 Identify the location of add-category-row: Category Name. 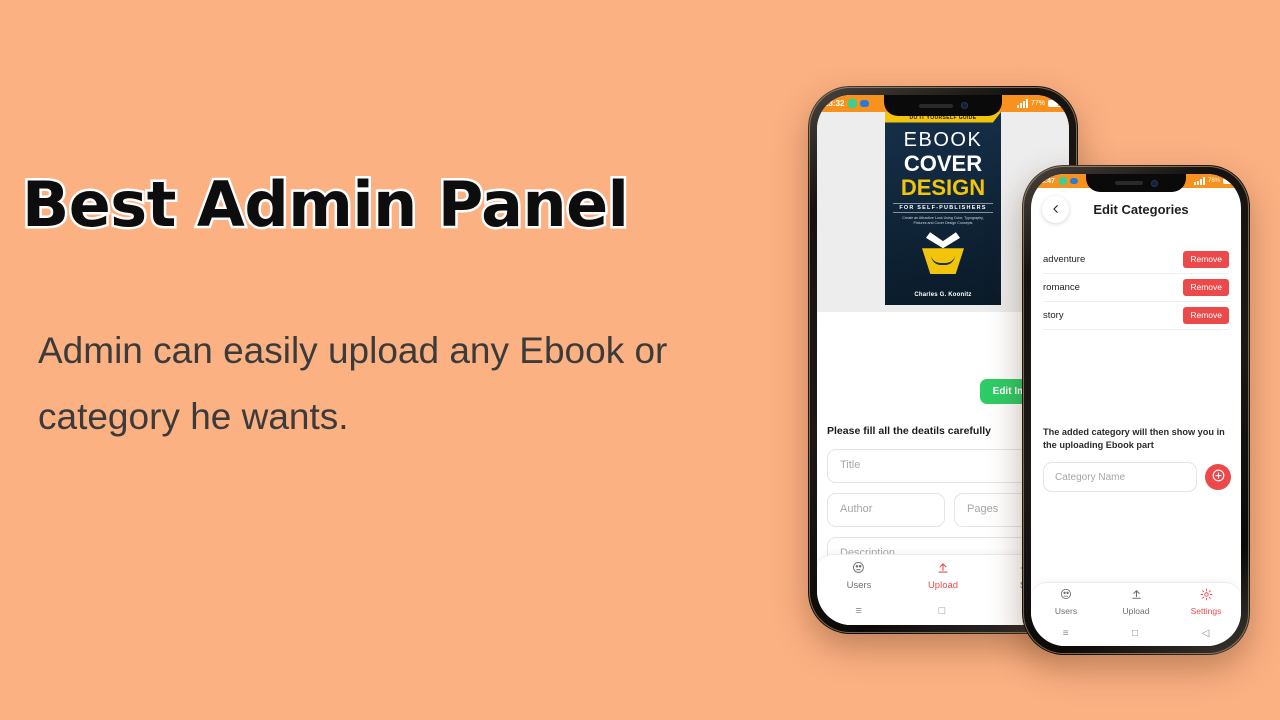
(1137, 477).